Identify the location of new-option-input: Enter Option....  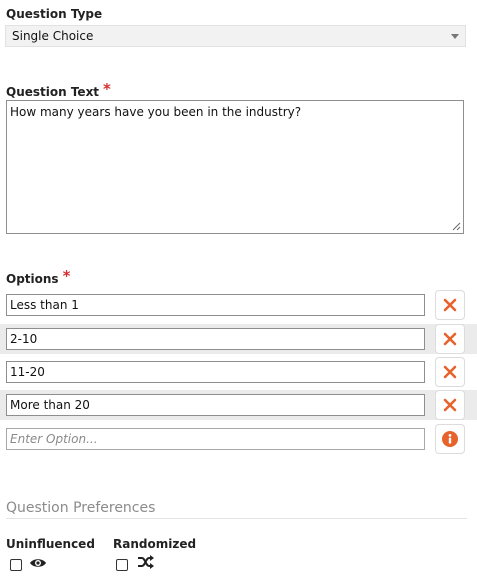
(215, 439).